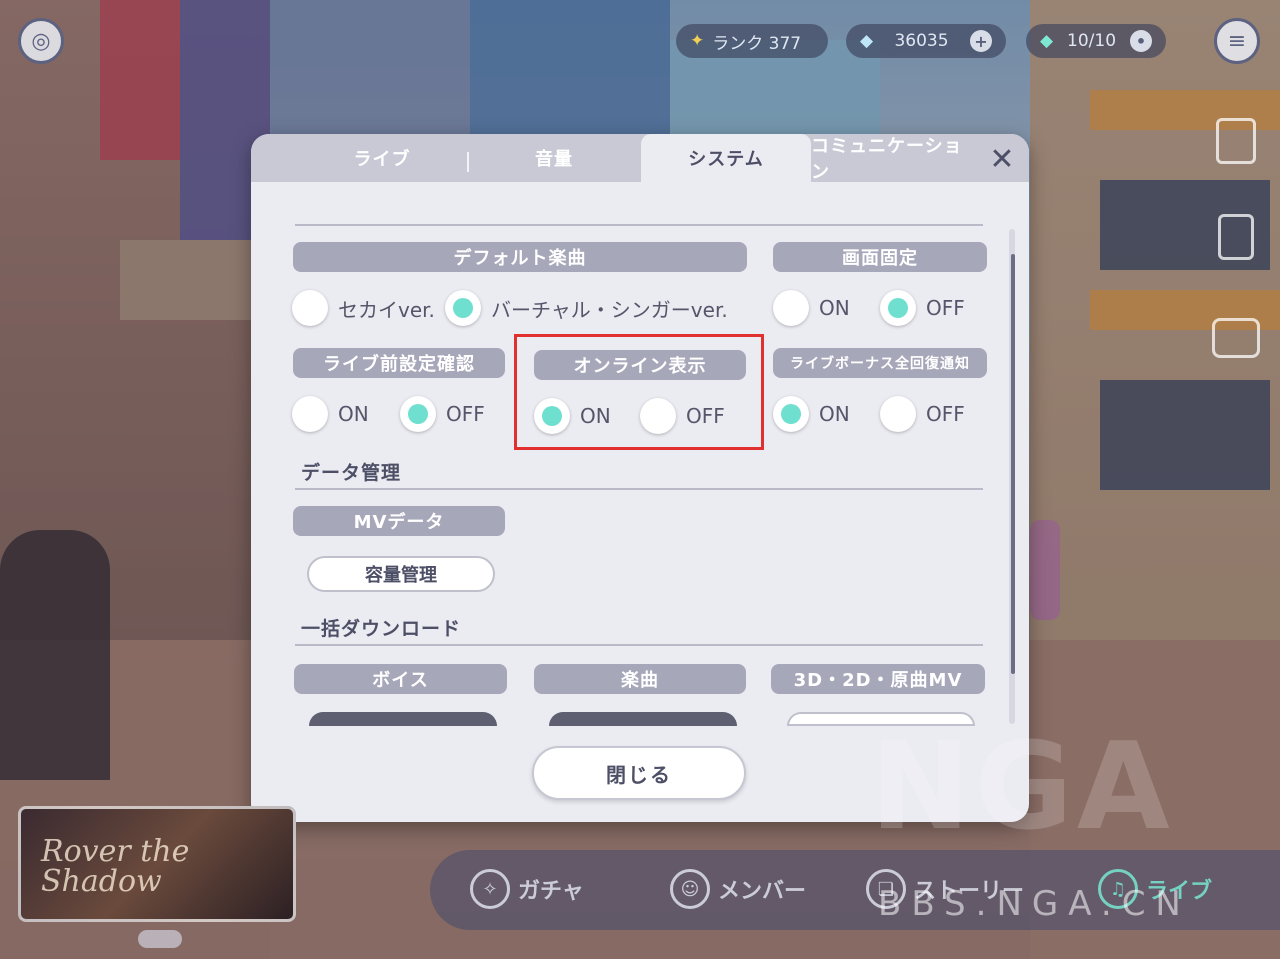 This screenshot has height=959, width=1280. What do you see at coordinates (1140, 41) in the screenshot?
I see `add-energy-button: •` at bounding box center [1140, 41].